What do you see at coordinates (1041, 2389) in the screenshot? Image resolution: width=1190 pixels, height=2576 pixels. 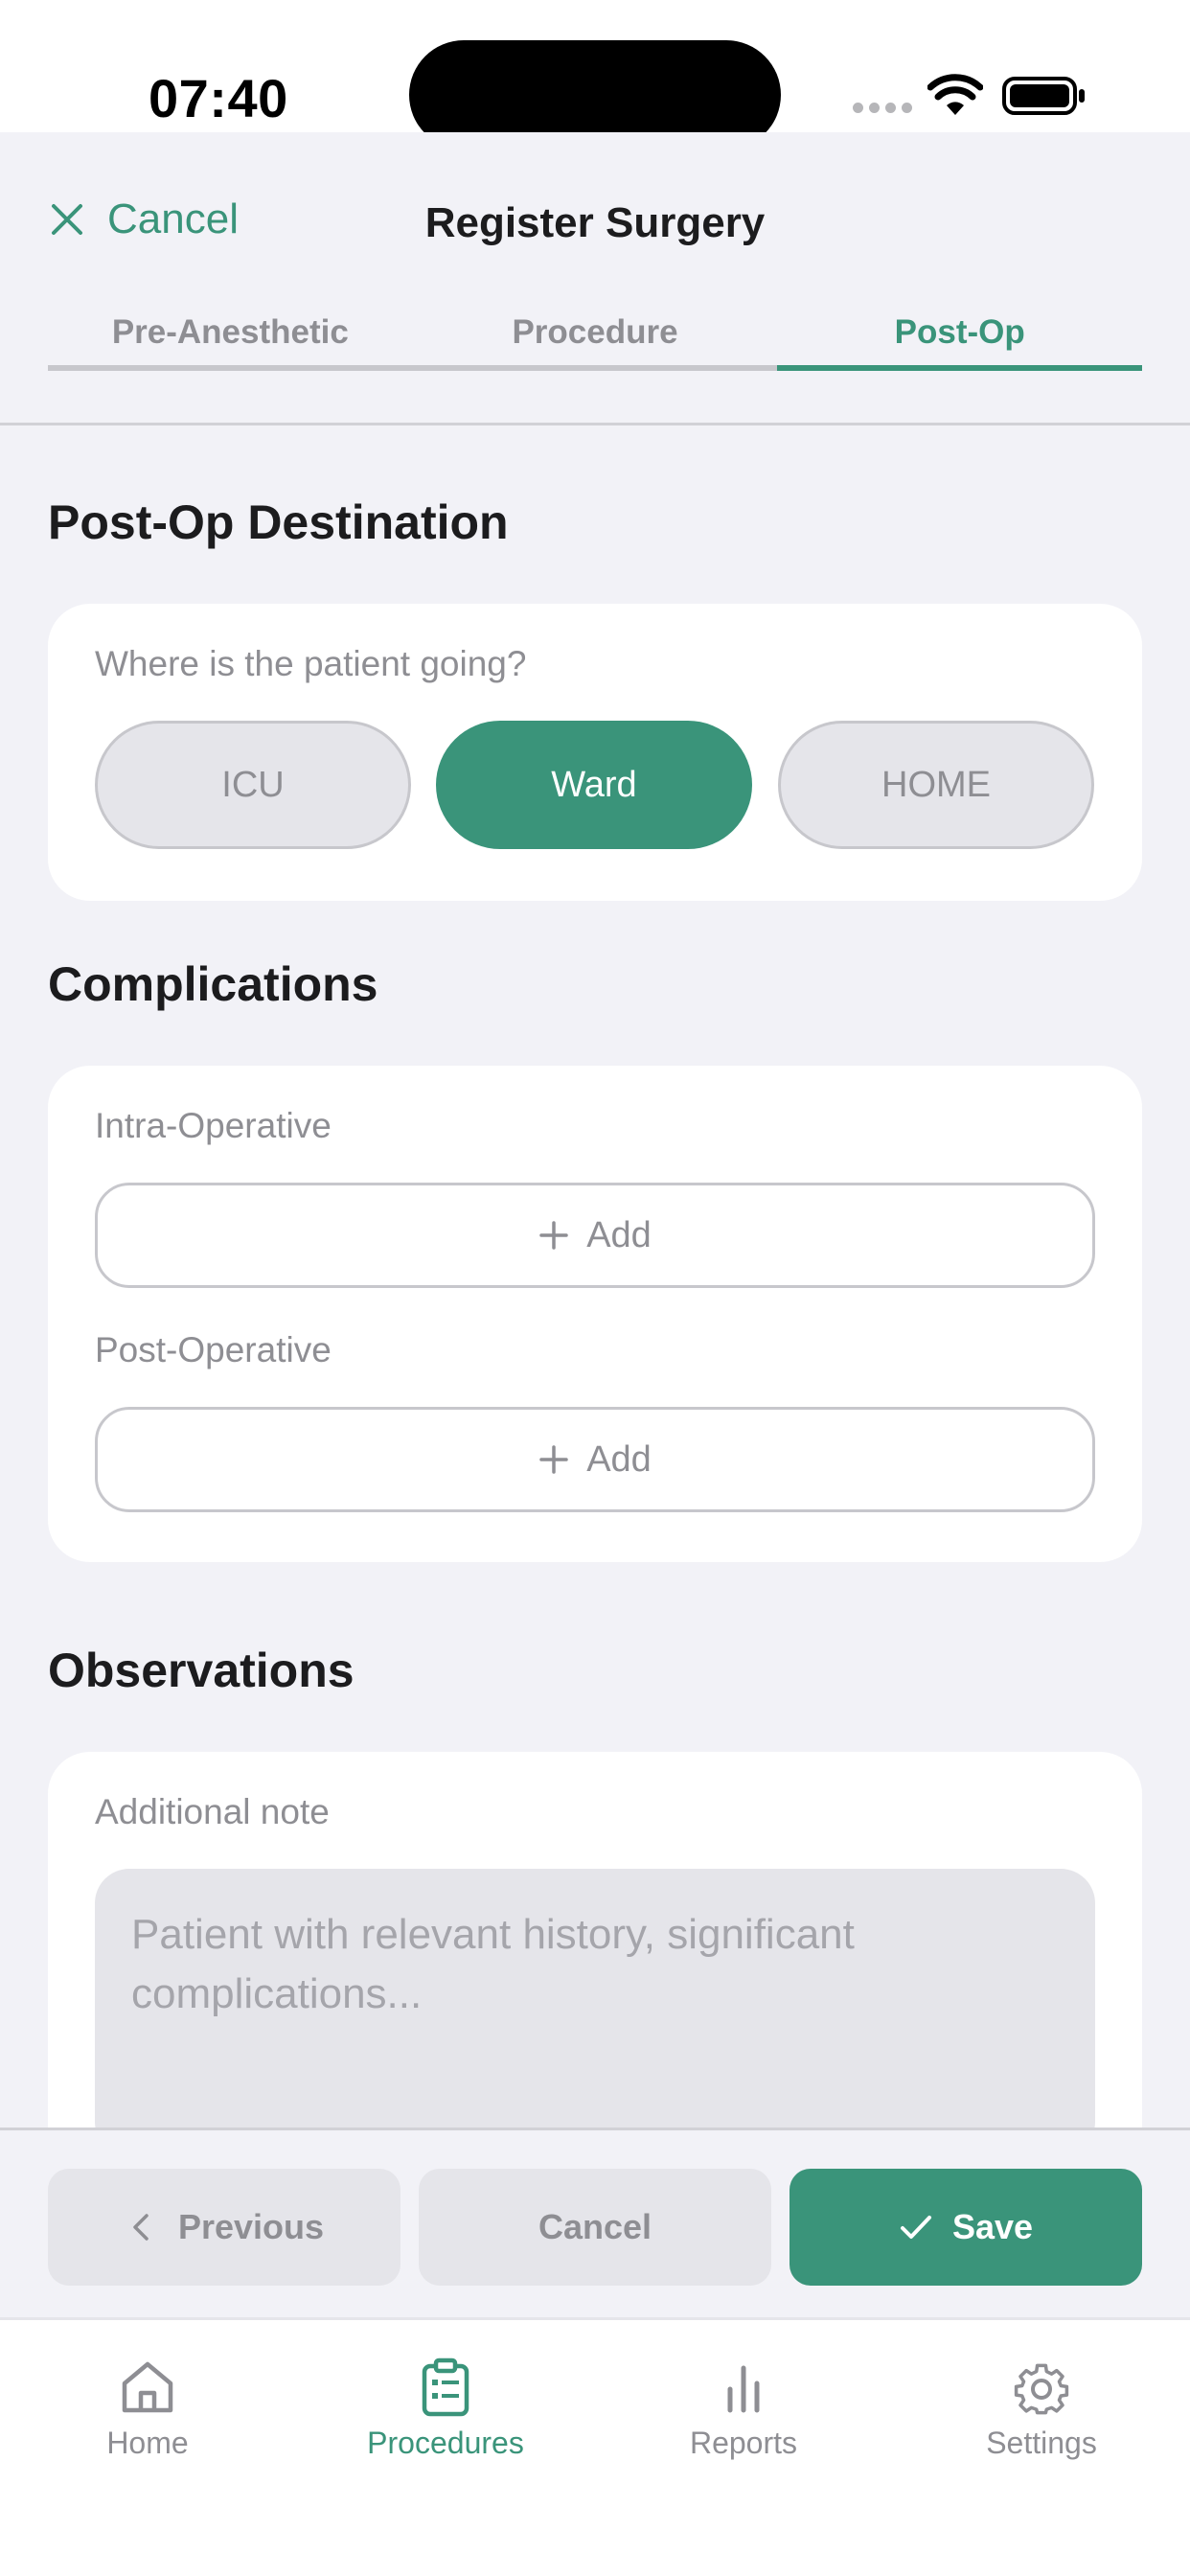 I see `gear-icon` at bounding box center [1041, 2389].